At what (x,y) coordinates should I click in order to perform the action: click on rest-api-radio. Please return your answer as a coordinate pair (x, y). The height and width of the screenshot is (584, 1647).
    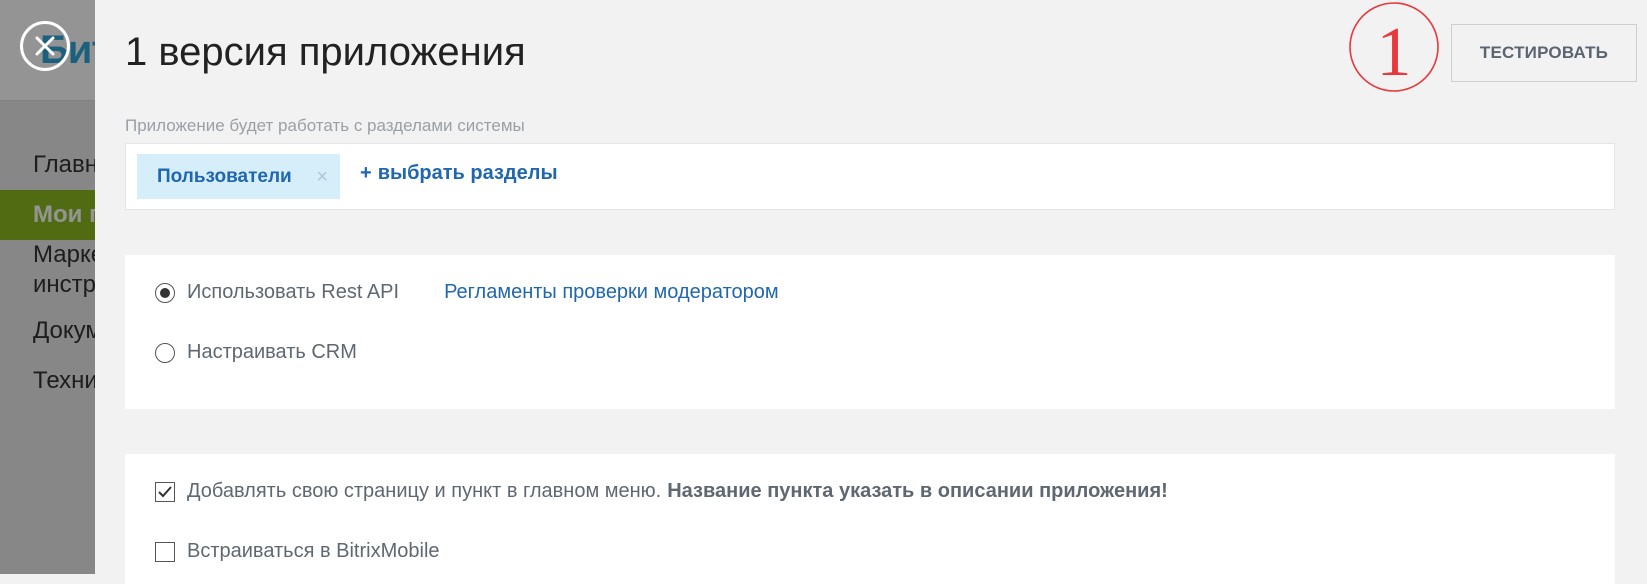
    Looking at the image, I should click on (165, 292).